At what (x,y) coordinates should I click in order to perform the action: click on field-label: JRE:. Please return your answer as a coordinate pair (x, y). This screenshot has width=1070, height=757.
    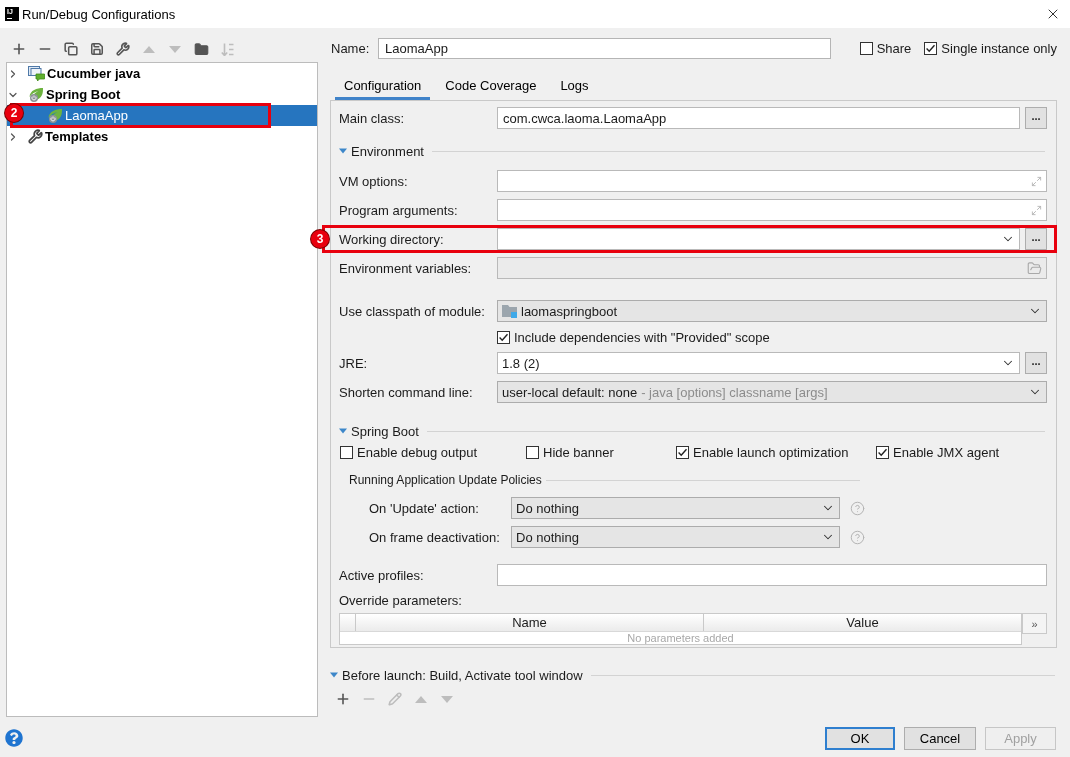
    Looking at the image, I should click on (354, 363).